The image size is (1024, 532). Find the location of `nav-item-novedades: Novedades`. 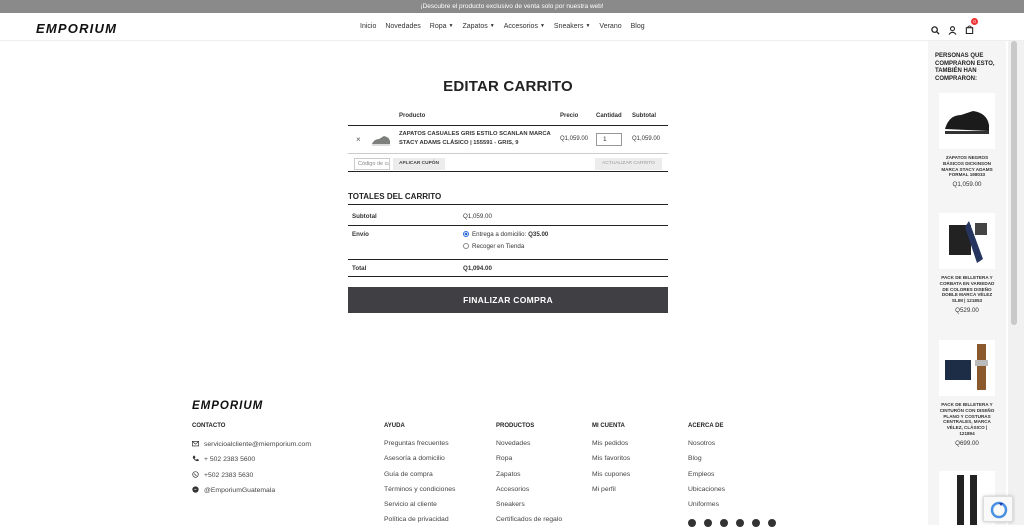

nav-item-novedades: Novedades is located at coordinates (402, 26).